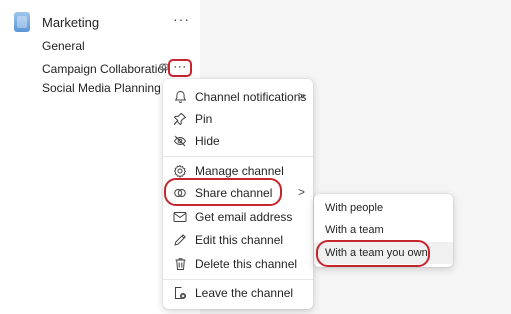  I want to click on menu-item-label: Leave the channel, so click(244, 293).